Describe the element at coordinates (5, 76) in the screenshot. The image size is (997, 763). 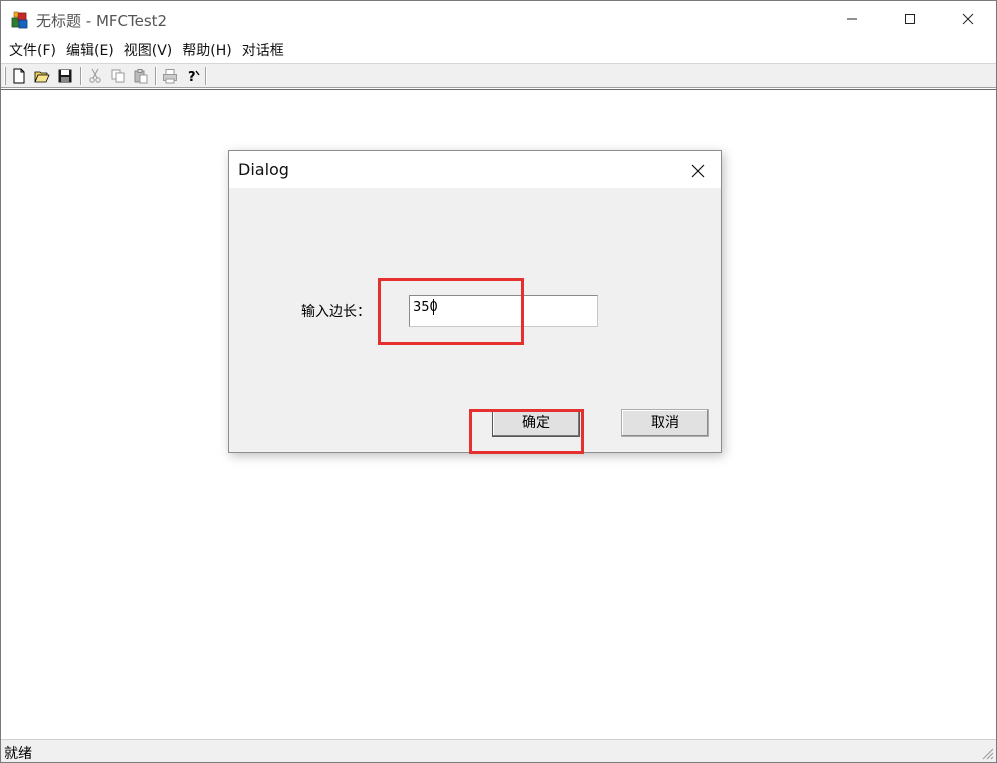
I see `toolbar-grip` at that location.